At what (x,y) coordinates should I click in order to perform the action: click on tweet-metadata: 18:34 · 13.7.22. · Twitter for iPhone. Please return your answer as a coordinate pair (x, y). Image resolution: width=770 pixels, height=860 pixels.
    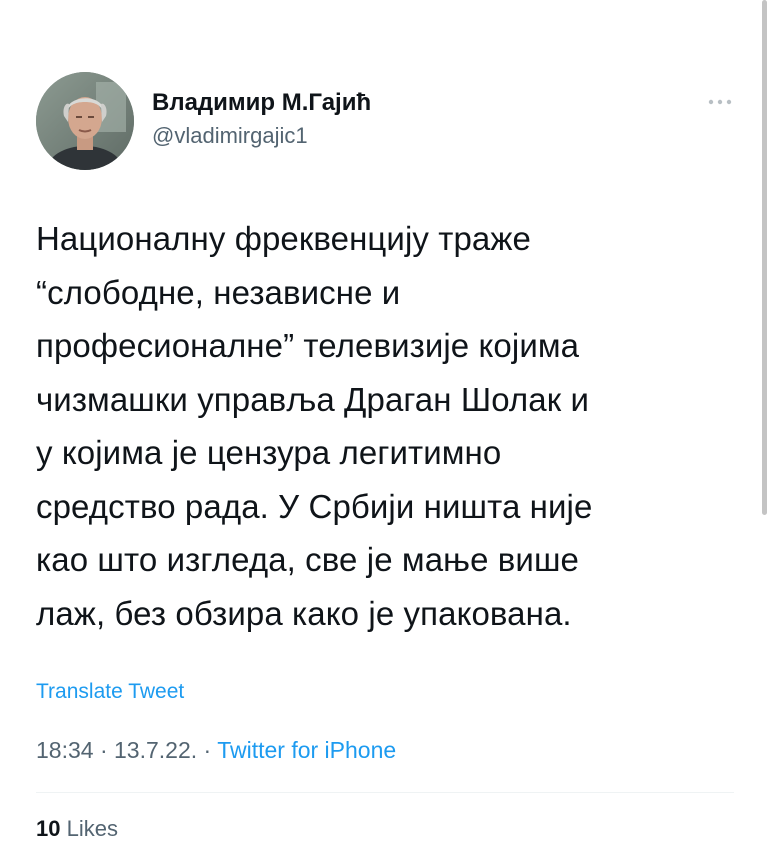
    Looking at the image, I should click on (216, 750).